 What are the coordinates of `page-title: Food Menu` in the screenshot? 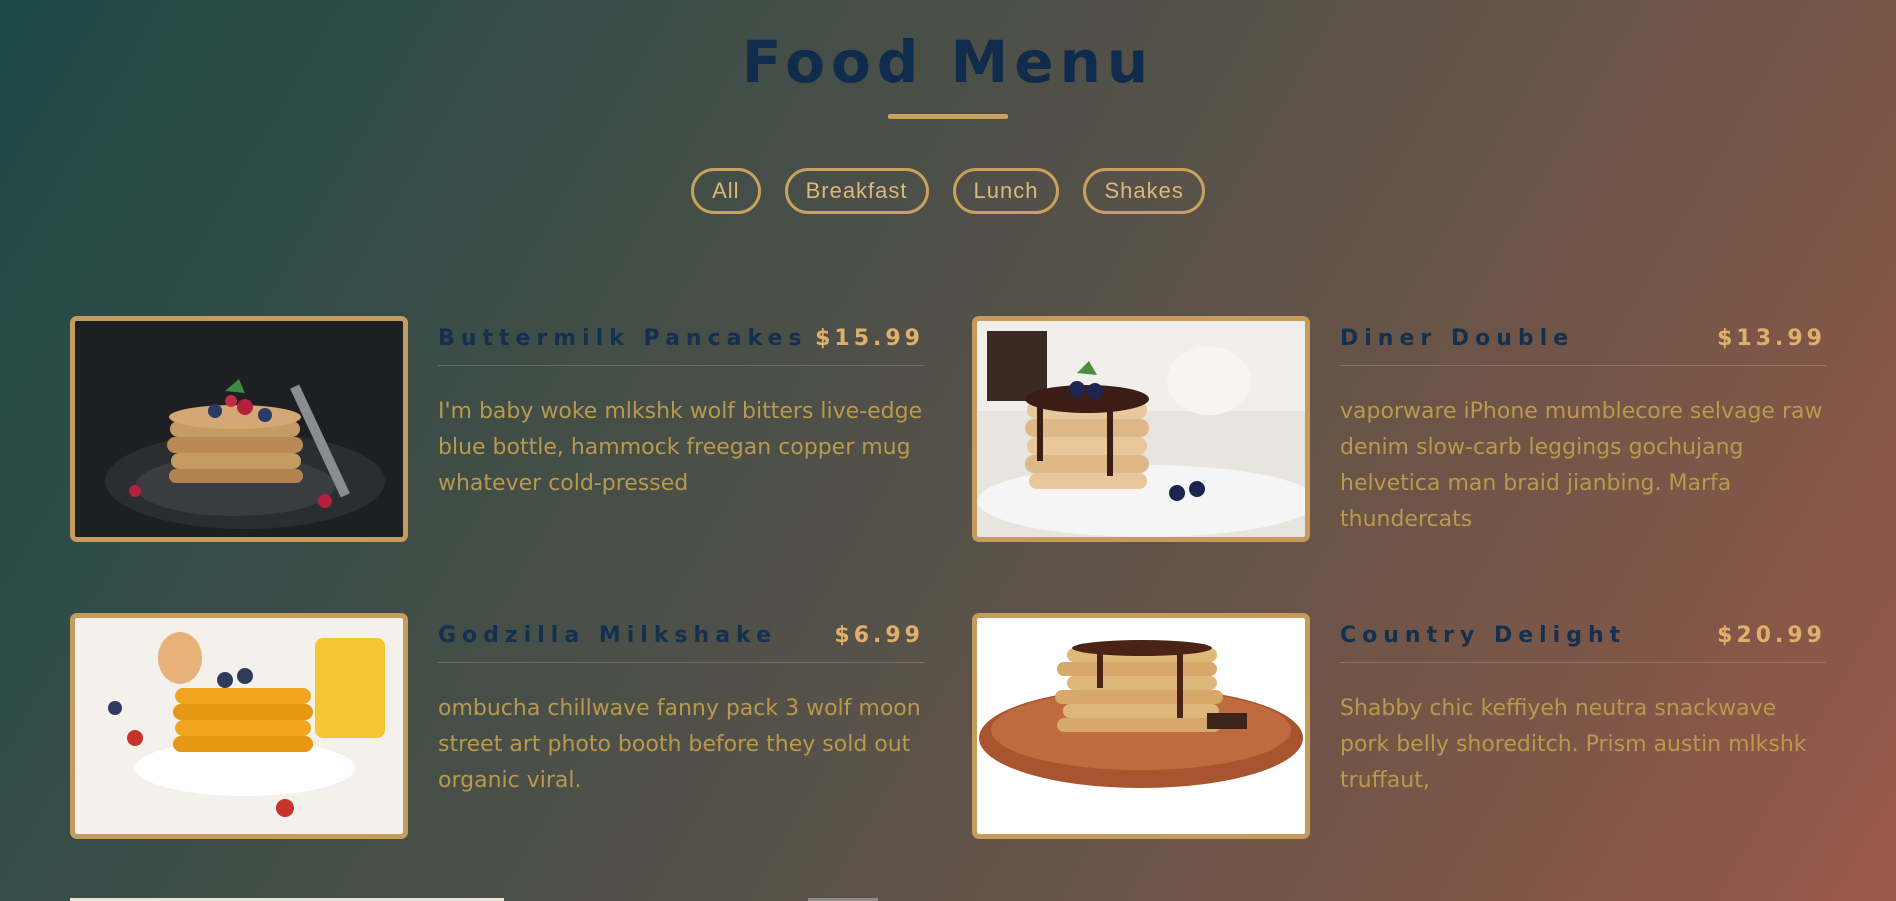 It's located at (948, 62).